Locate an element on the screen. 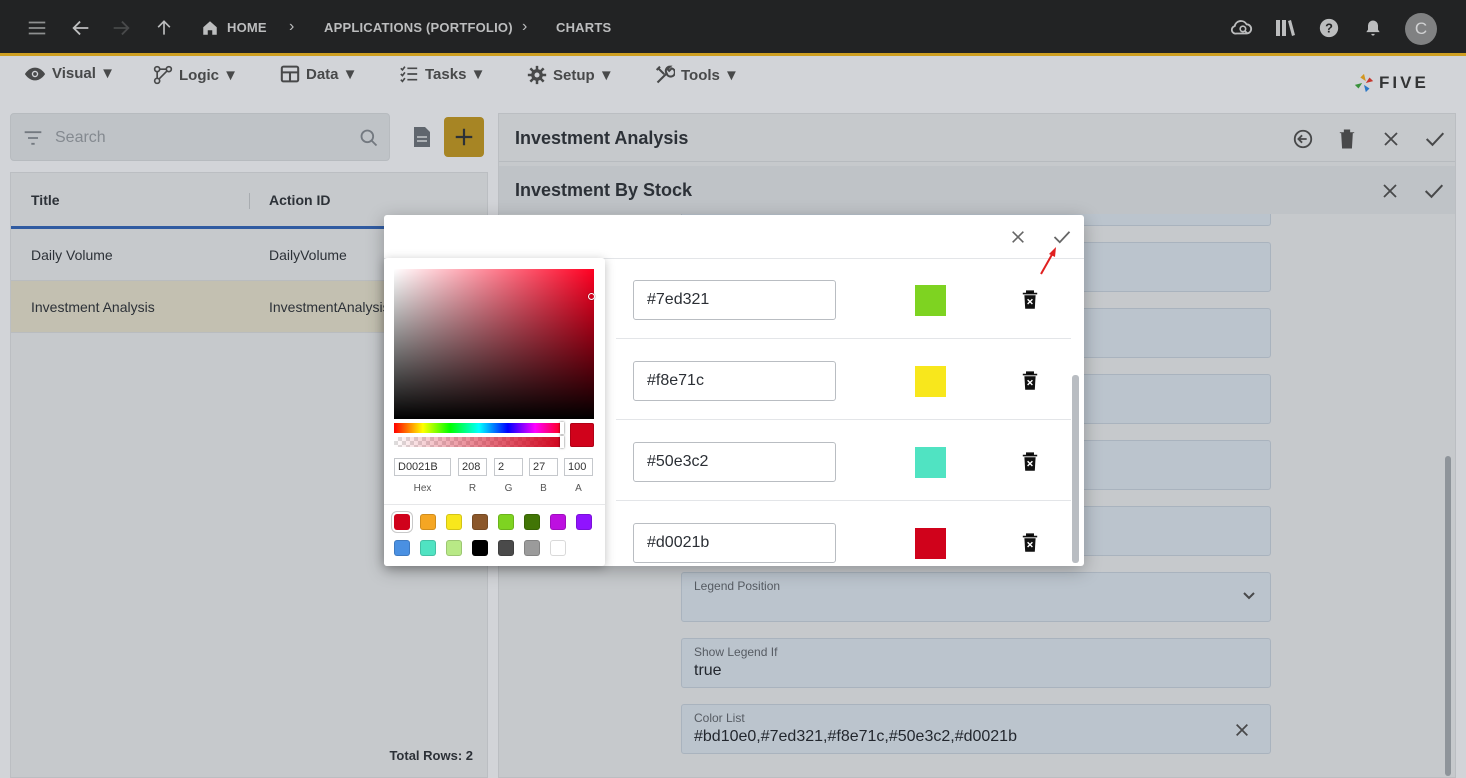 Image resolution: width=1466 pixels, height=778 pixels. green-label: G is located at coordinates (508, 488).